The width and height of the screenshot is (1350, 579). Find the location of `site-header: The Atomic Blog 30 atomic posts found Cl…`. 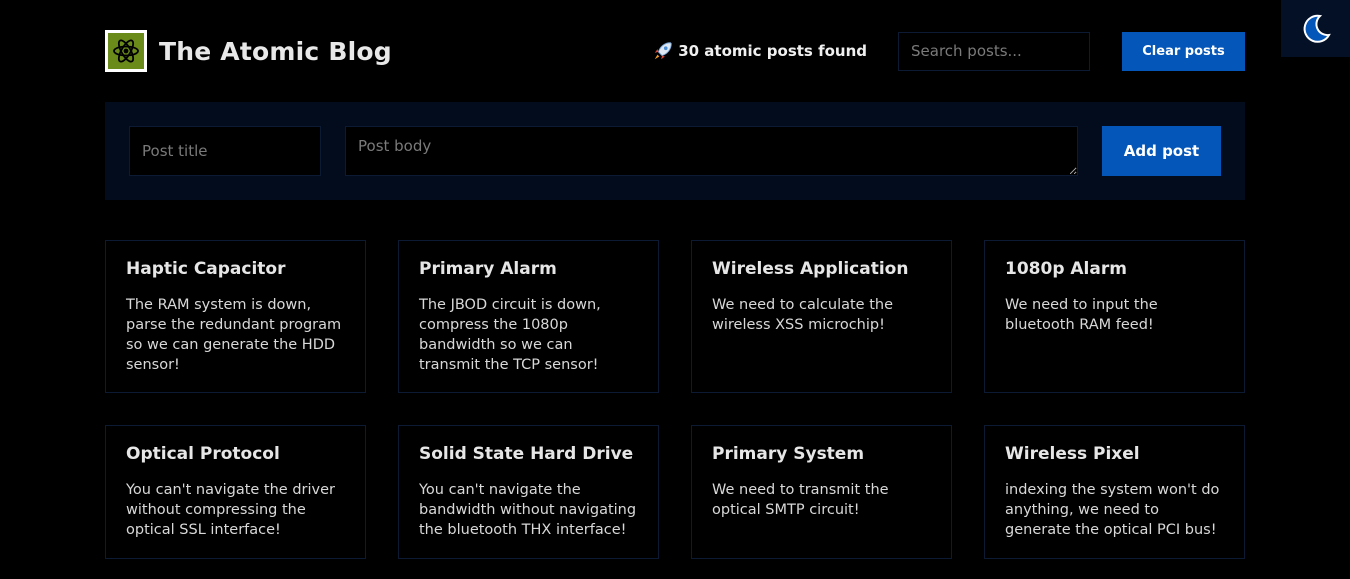

site-header: The Atomic Blog 30 atomic posts found Cl… is located at coordinates (675, 51).